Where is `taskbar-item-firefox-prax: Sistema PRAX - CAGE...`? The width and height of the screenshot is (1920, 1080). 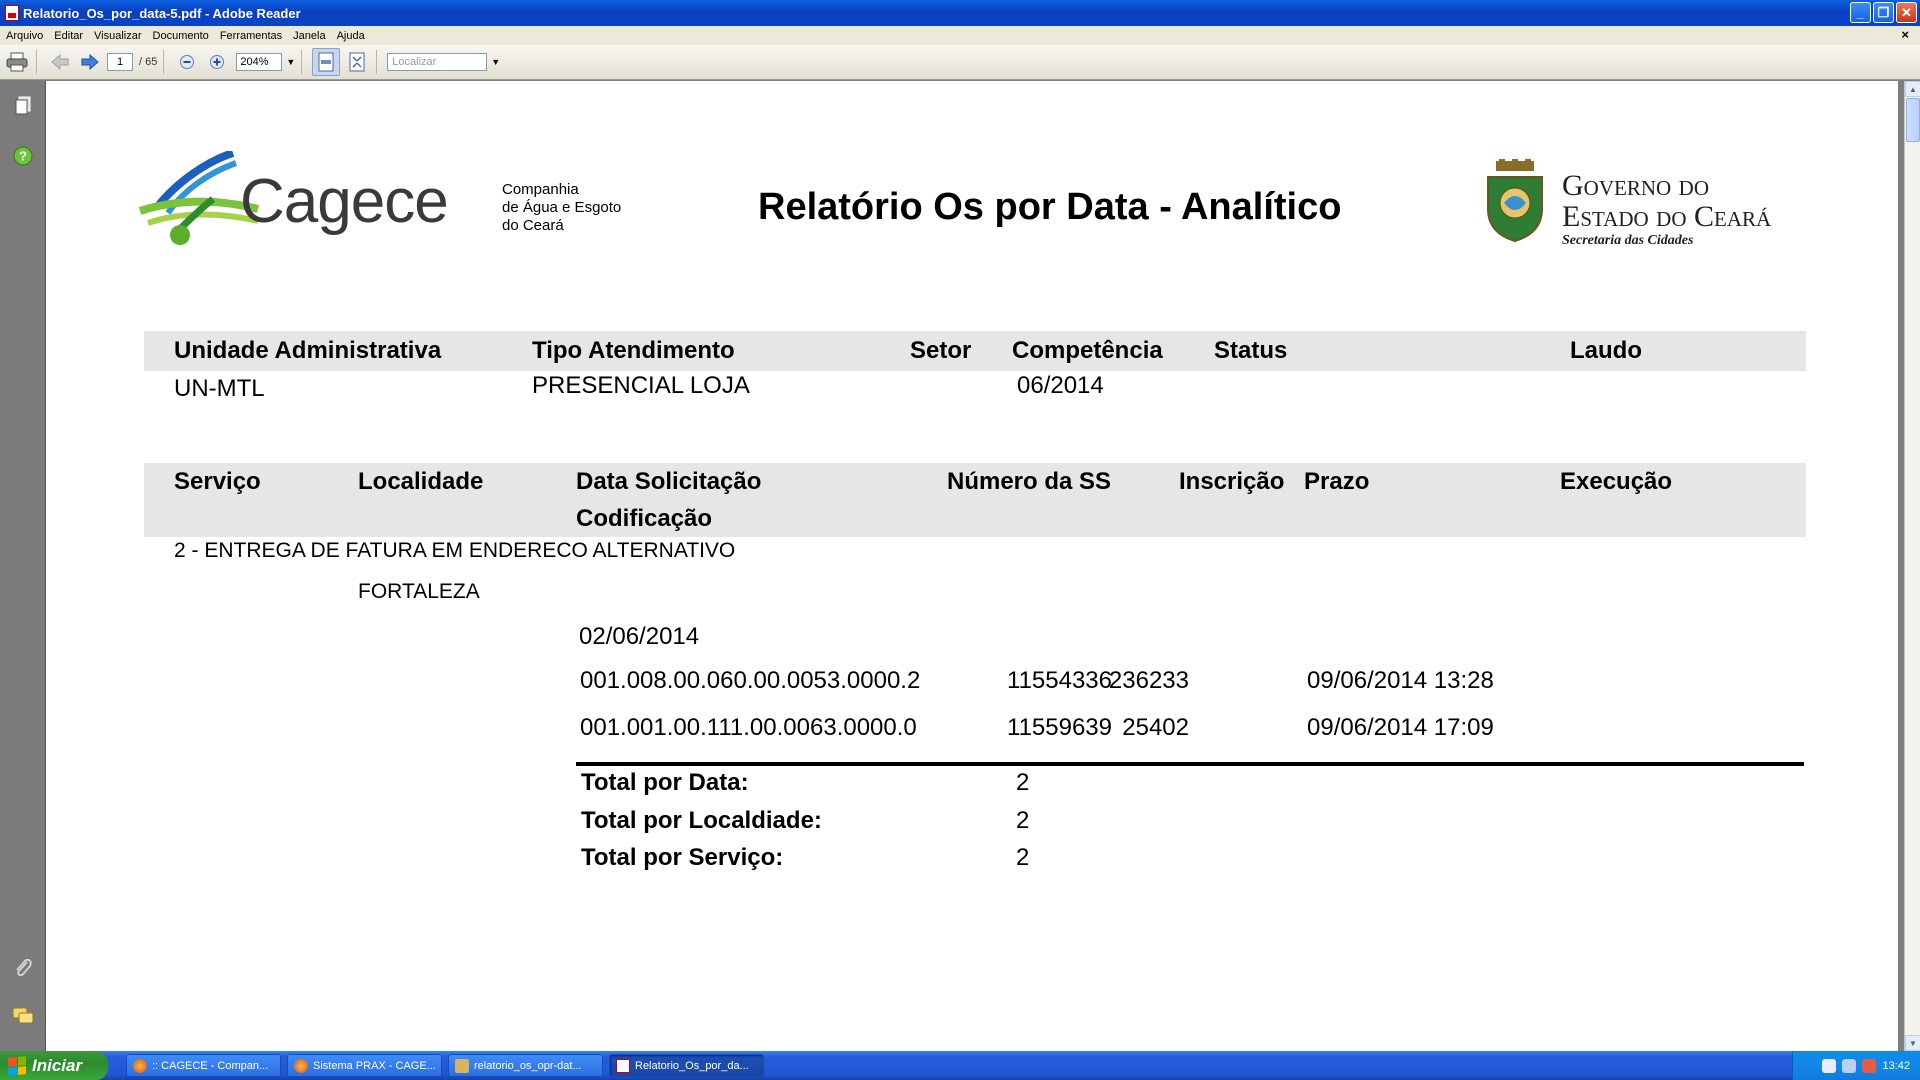
taskbar-item-firefox-prax: Sistema PRAX - CAGE... is located at coordinates (364, 1065).